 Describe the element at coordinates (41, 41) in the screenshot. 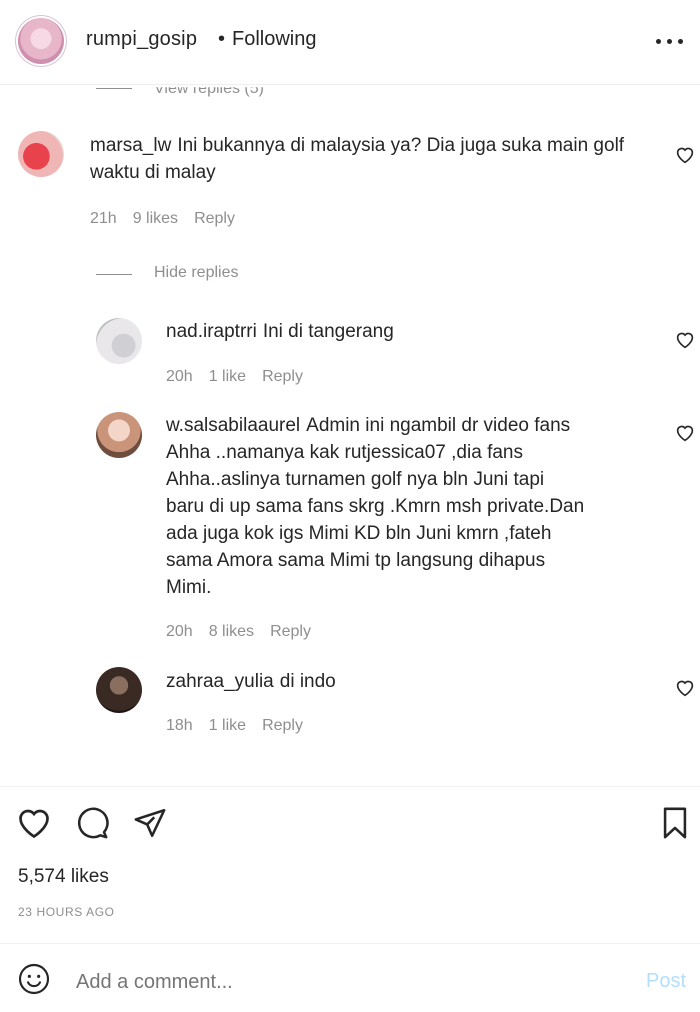

I see `author-avatar` at that location.